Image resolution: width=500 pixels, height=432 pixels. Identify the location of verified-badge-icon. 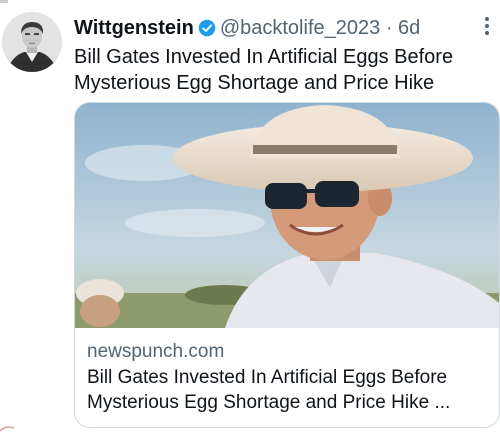
(207, 28).